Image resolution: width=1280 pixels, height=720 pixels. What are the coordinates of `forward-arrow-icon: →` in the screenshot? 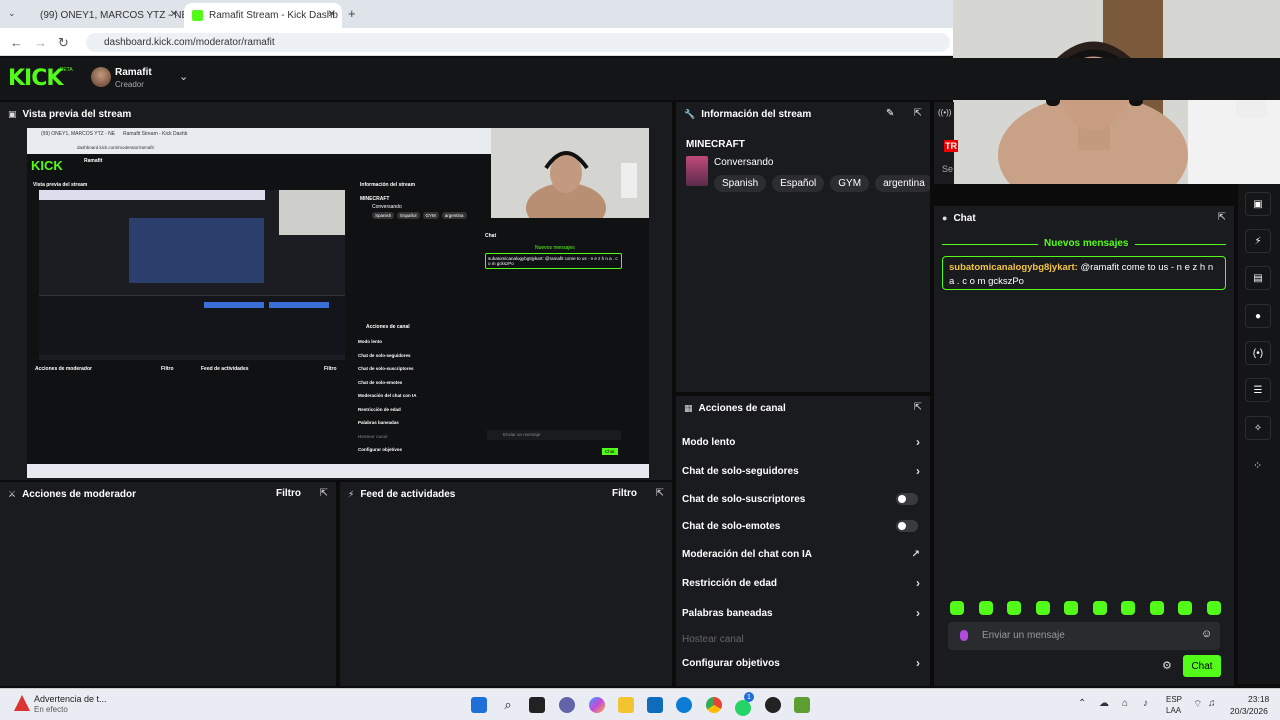 It's located at (40, 42).